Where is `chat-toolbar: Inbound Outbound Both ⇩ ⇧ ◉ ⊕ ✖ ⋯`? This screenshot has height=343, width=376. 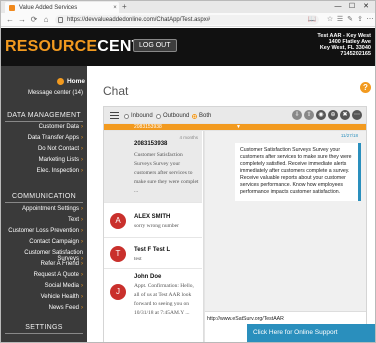
chat-toolbar: Inbound Outbound Both ⇩ ⇧ ◉ ⊕ ✖ ⋯ is located at coordinates (235, 115).